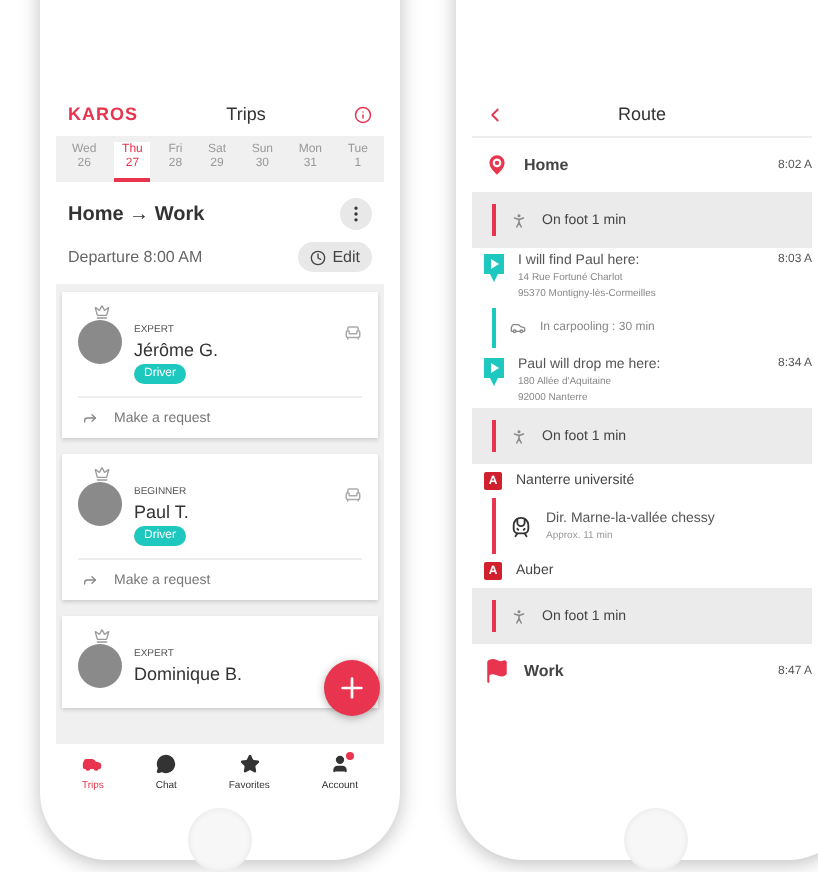 This screenshot has width=818, height=872. I want to click on person-icon, so click(339, 764).